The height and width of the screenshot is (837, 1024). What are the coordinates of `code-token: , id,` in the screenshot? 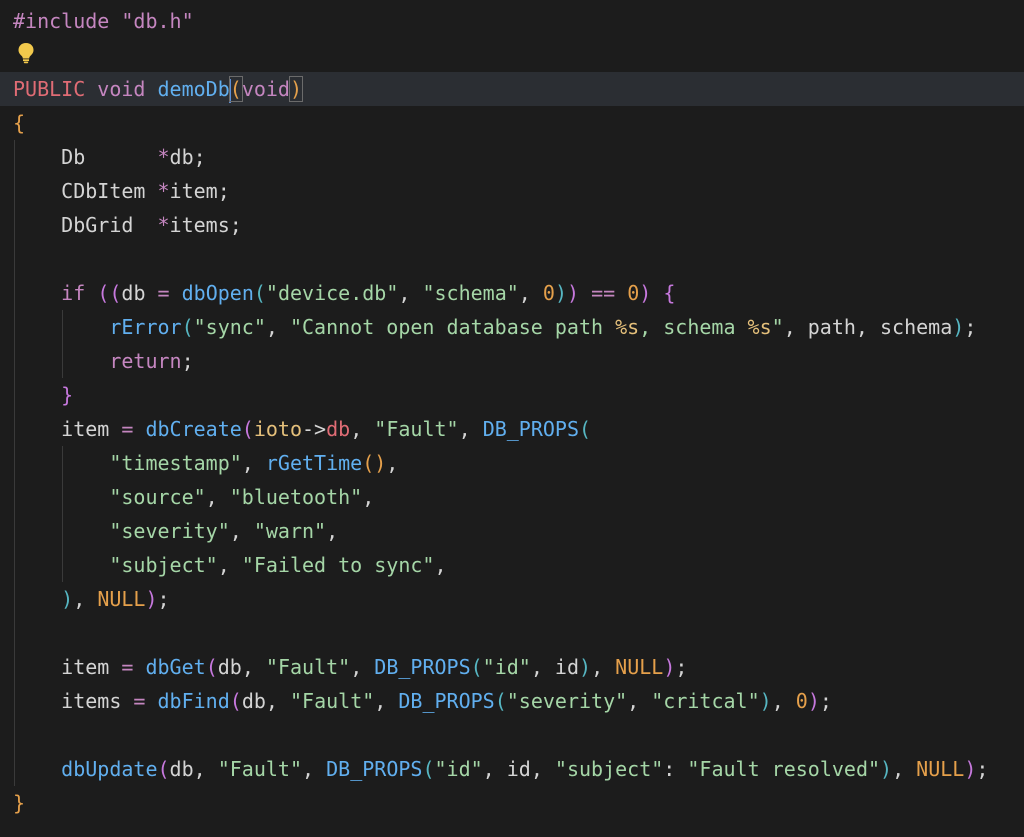 It's located at (518, 769).